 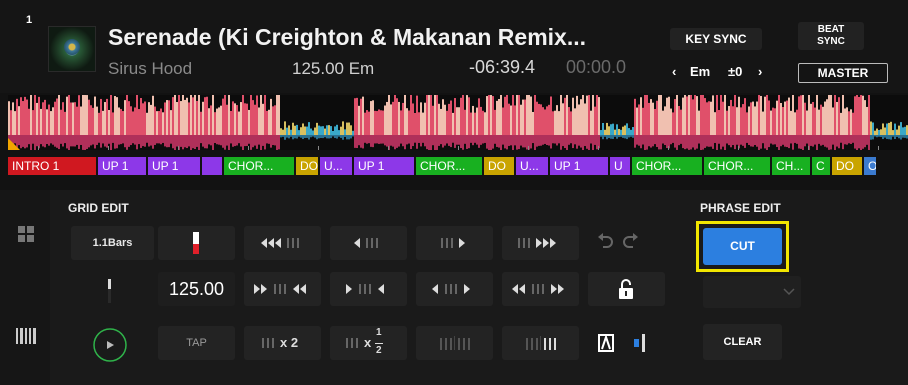 What do you see at coordinates (212, 166) in the screenshot?
I see `phrase-segment` at bounding box center [212, 166].